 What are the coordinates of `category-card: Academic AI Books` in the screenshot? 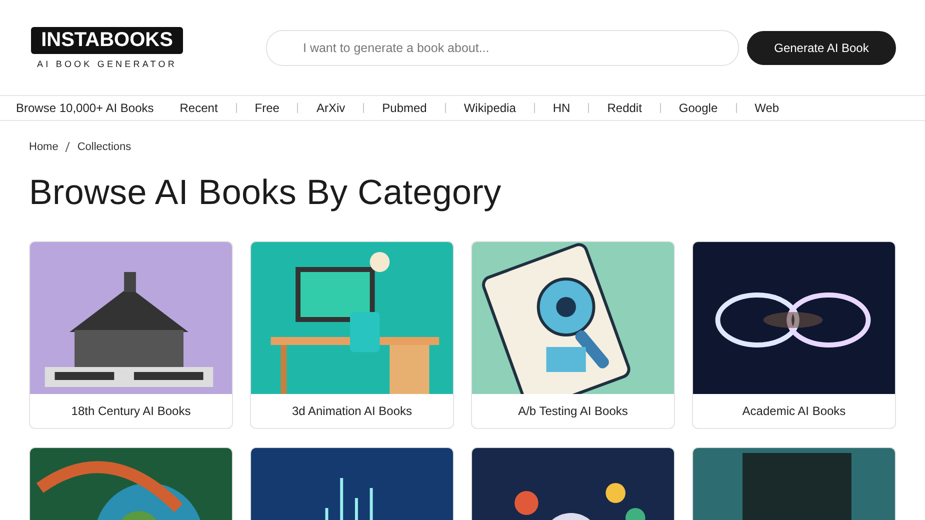 It's located at (794, 335).